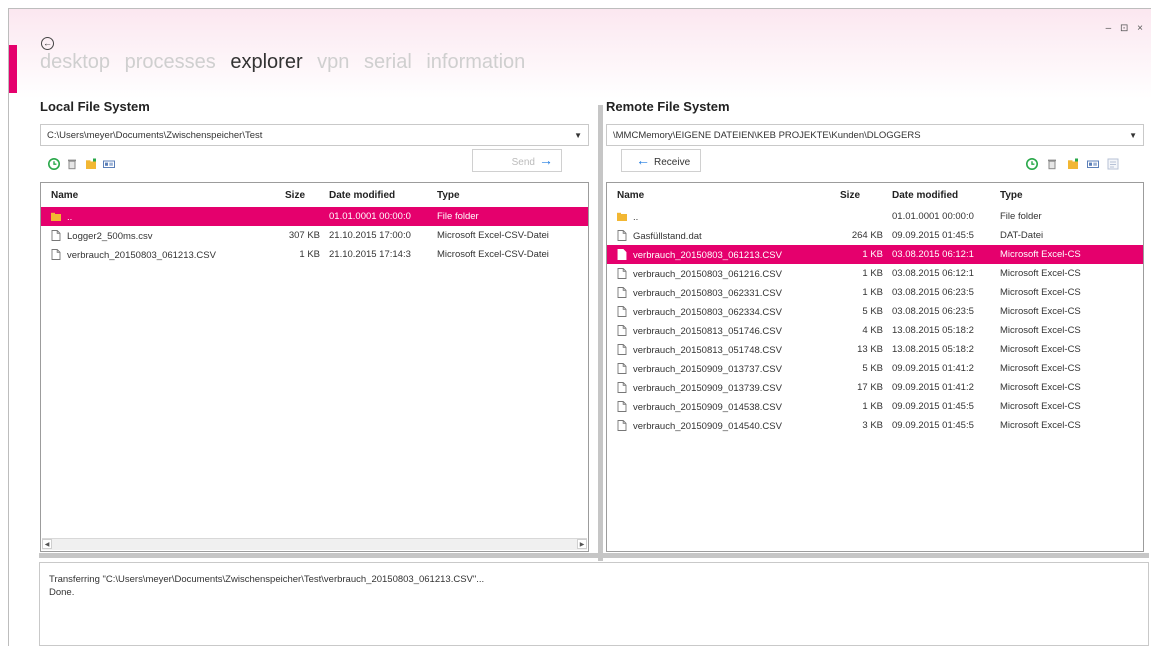 Image resolution: width=1151 pixels, height=646 pixels. What do you see at coordinates (668, 106) in the screenshot?
I see `remote-pane-title: Remote File System` at bounding box center [668, 106].